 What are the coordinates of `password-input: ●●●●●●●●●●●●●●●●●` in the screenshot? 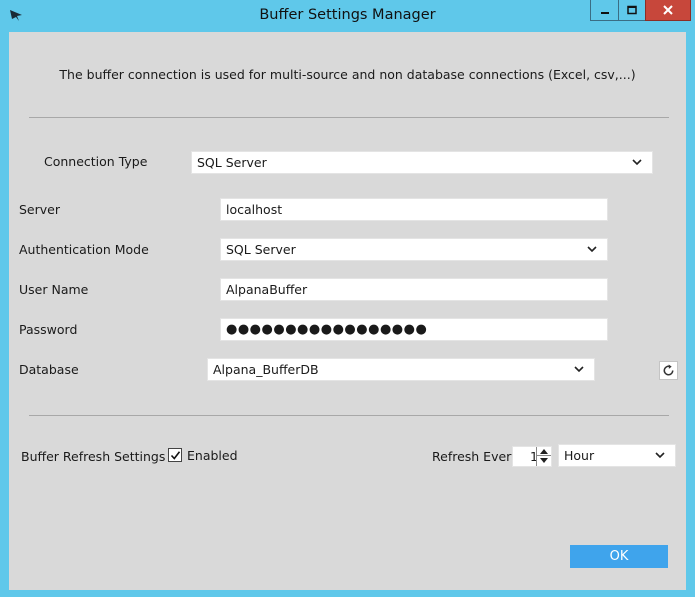 It's located at (414, 329).